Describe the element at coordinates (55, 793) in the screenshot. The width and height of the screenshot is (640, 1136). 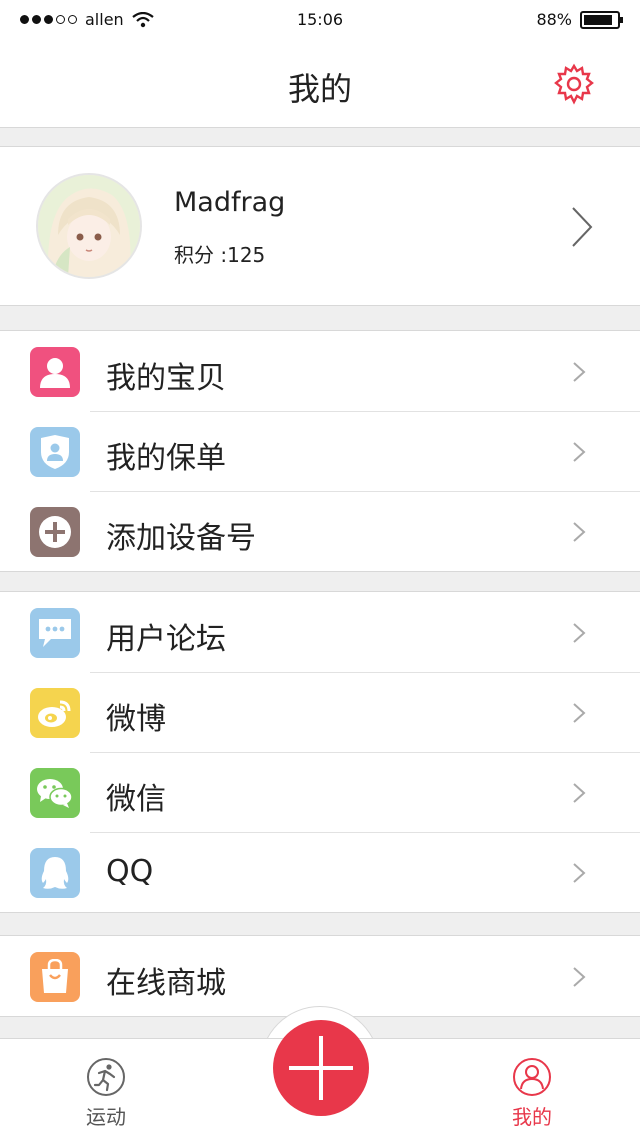
I see `wechat-icon` at that location.